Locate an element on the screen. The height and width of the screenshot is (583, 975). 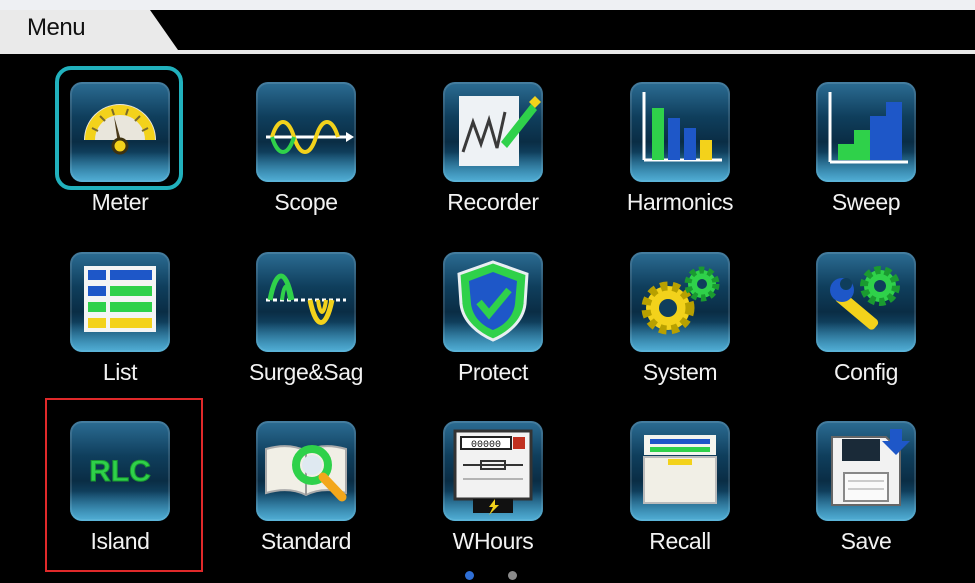
menu-item-list: List is located at coordinates (120, 332).